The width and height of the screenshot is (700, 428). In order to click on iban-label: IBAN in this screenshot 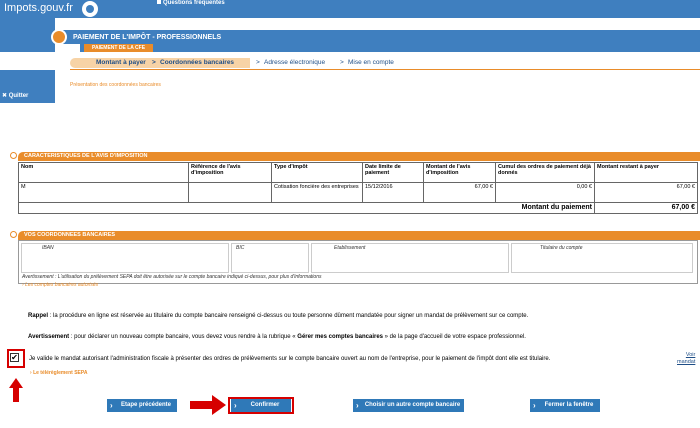, I will do `click(48, 248)`.